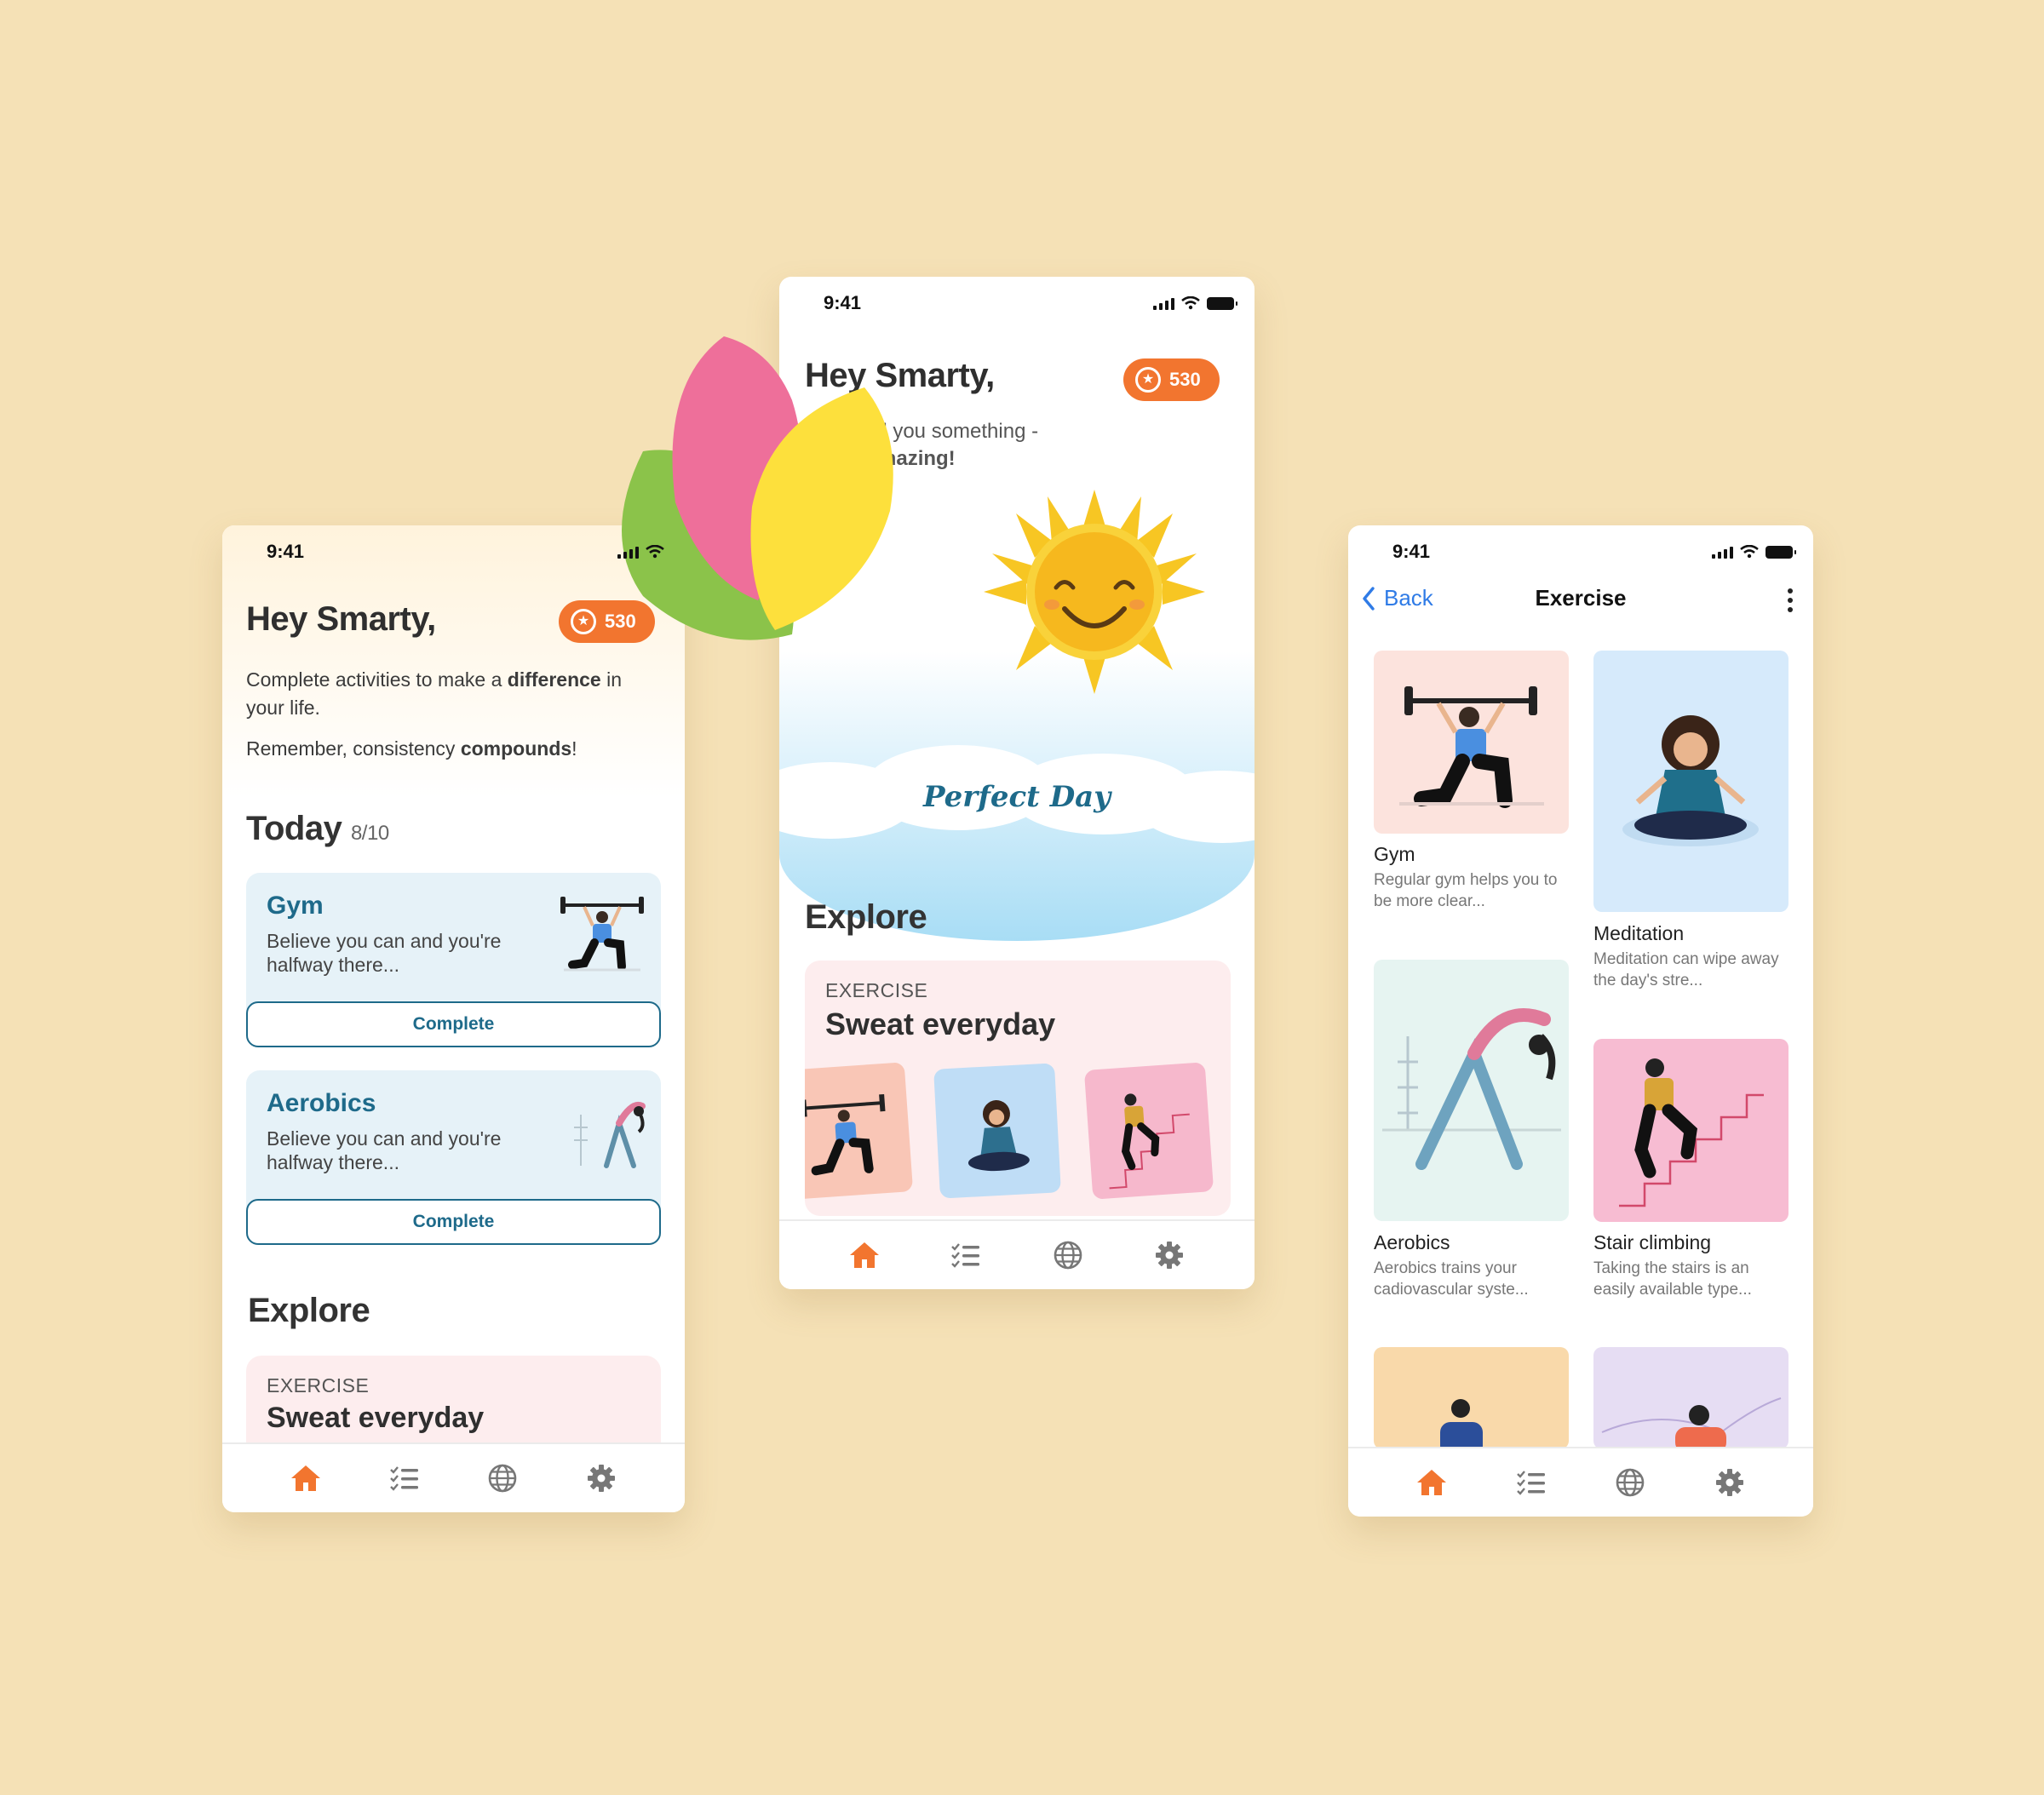 Image resolution: width=2044 pixels, height=1795 pixels. Describe the element at coordinates (1185, 380) in the screenshot. I see `points-value: 530` at that location.